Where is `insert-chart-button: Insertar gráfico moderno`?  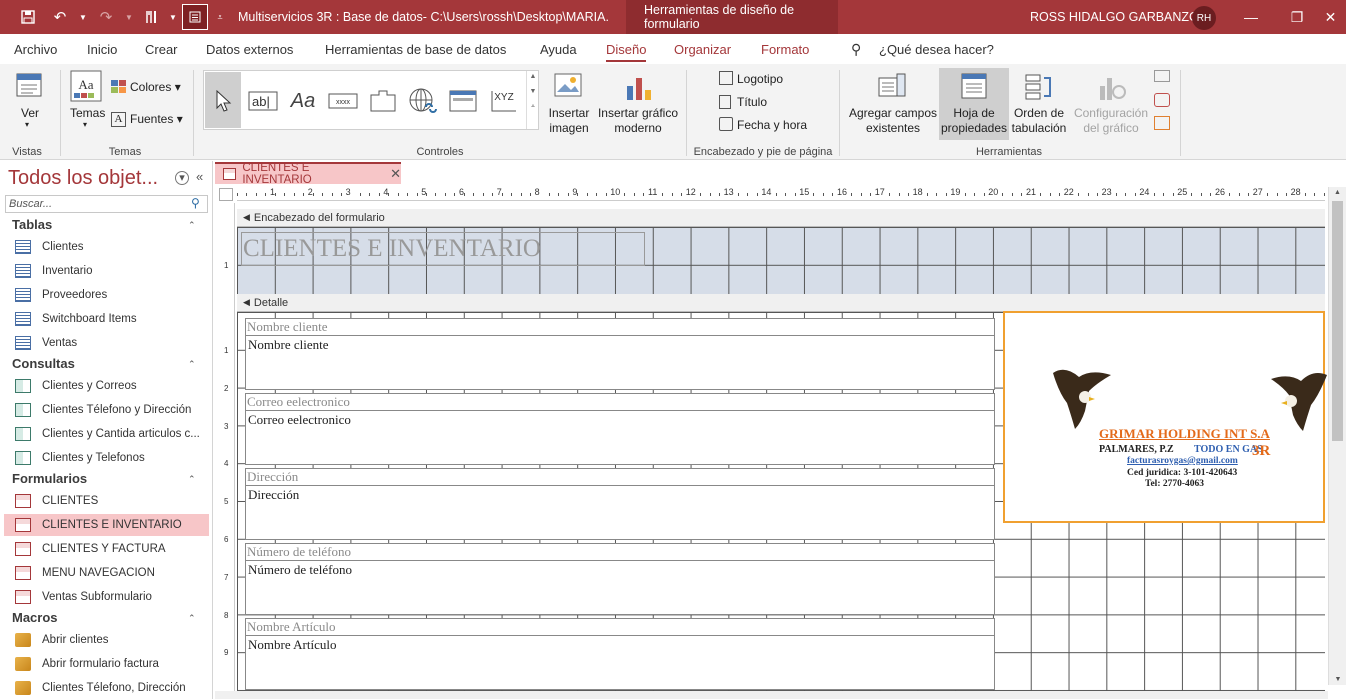 insert-chart-button: Insertar gráfico moderno is located at coordinates (638, 121).